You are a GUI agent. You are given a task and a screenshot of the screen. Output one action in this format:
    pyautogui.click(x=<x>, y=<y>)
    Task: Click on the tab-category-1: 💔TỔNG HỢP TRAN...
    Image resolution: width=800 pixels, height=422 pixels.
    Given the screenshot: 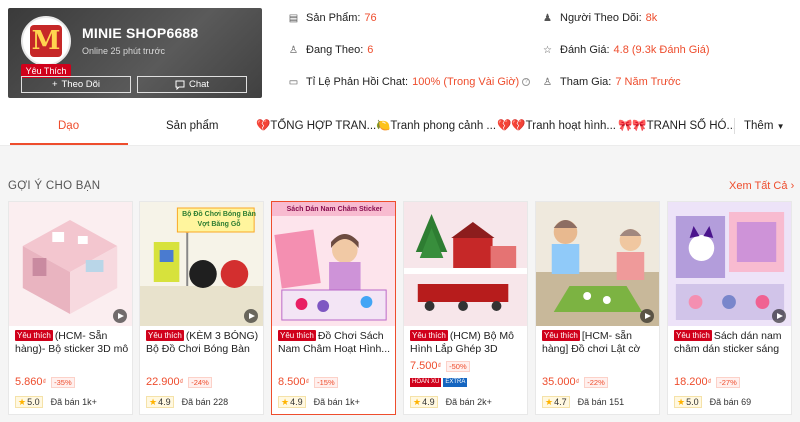 What is the action you would take?
    pyautogui.click(x=316, y=126)
    